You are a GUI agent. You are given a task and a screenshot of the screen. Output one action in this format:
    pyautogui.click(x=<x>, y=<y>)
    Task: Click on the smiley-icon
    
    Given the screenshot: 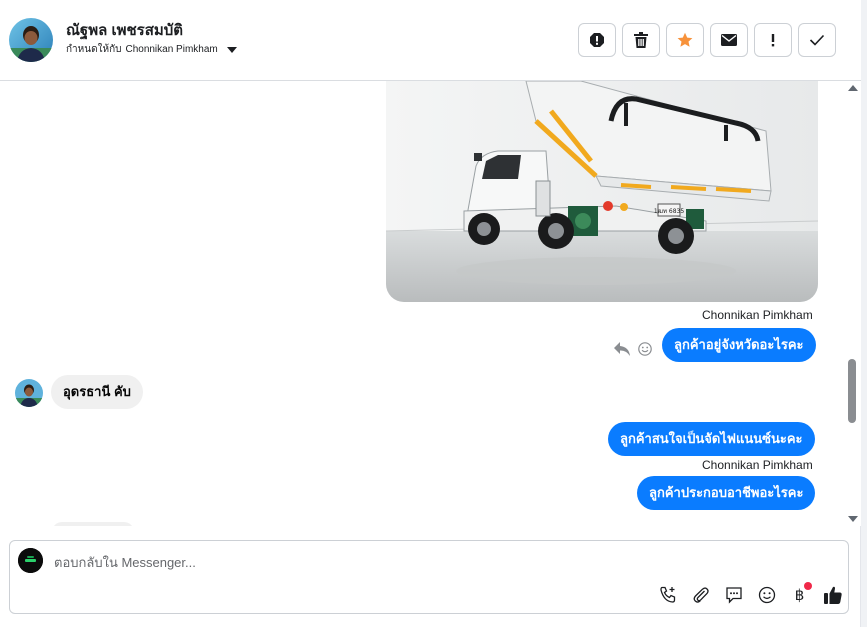 What is the action you would take?
    pyautogui.click(x=766, y=594)
    